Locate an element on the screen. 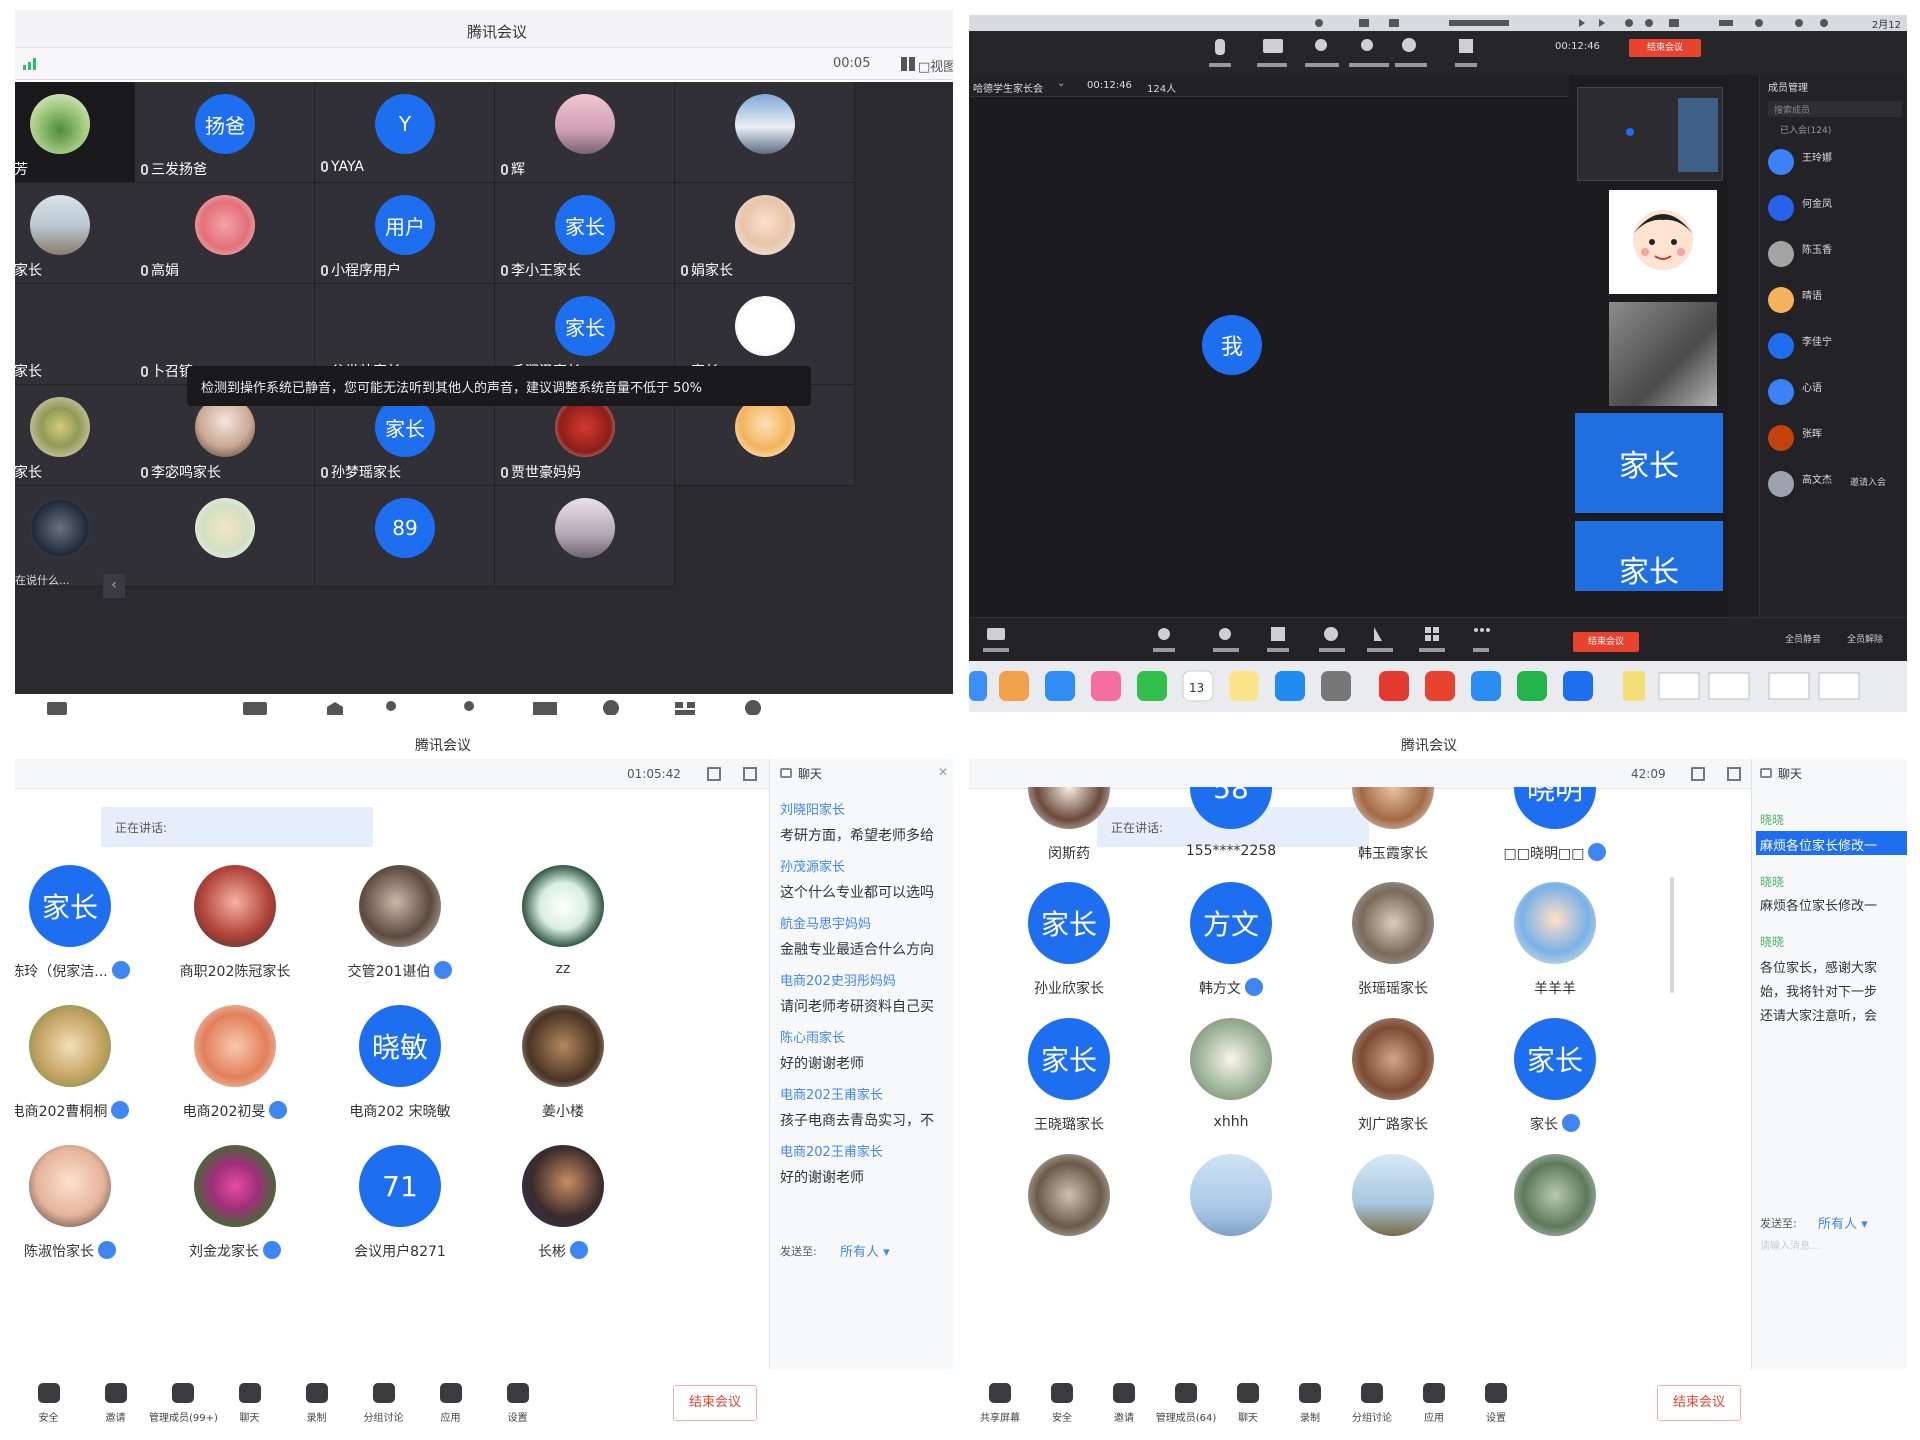 This screenshot has width=1920, height=1440. view-button: □视图 is located at coordinates (935, 65).